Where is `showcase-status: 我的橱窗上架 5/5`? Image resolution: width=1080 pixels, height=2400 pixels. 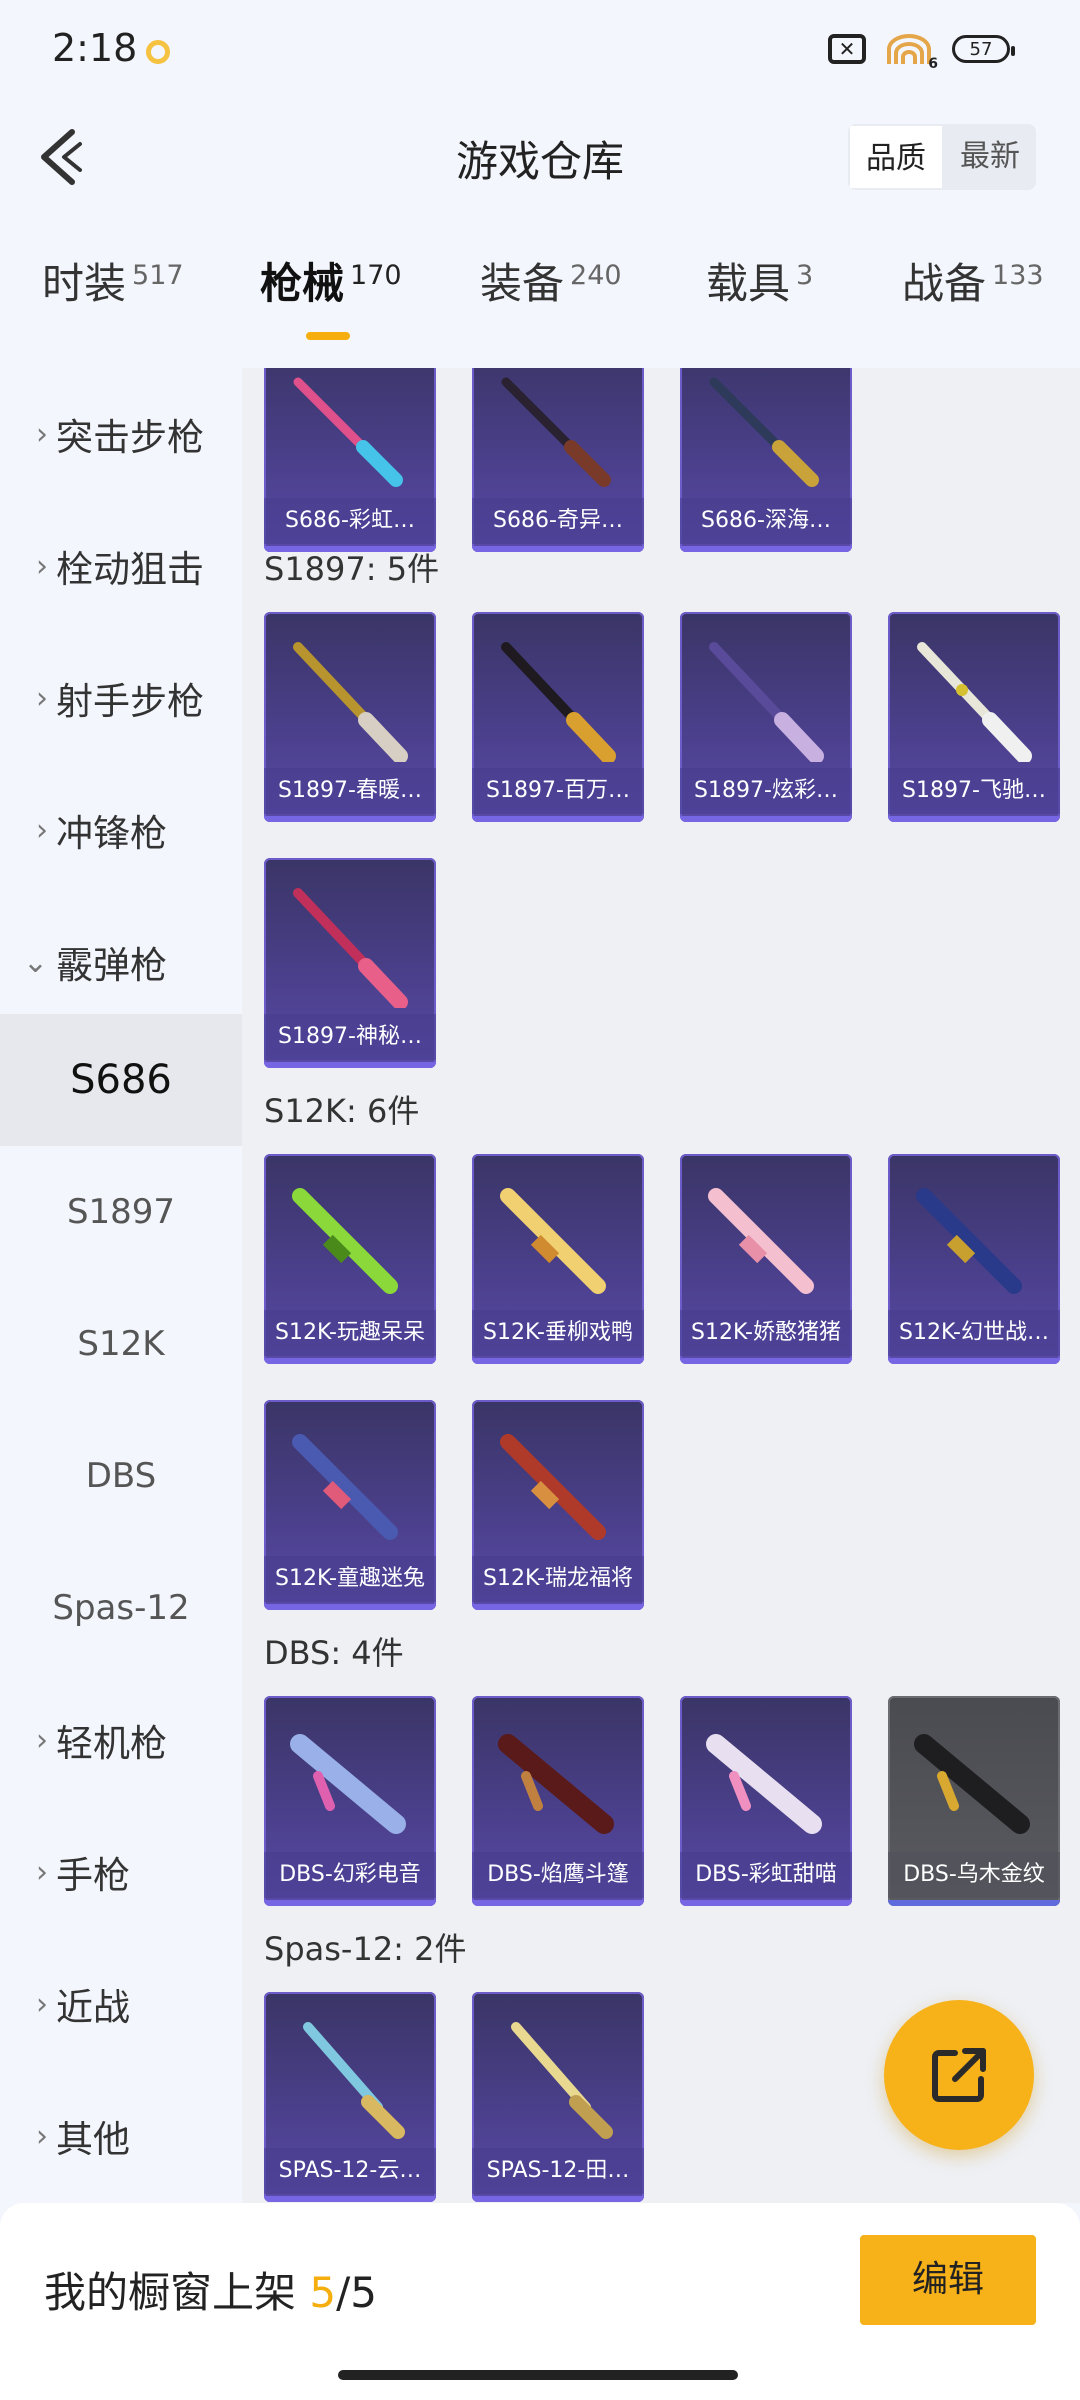
showcase-status: 我的橱窗上架 5/5 is located at coordinates (210, 2292).